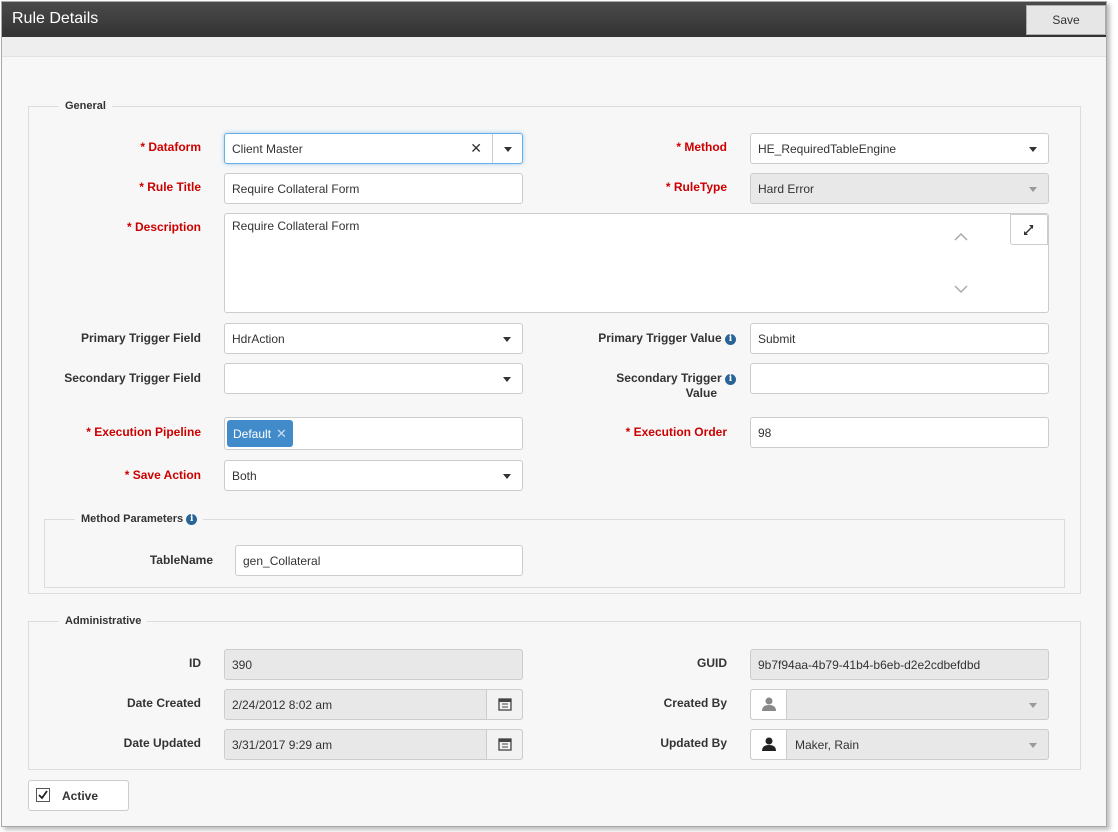  I want to click on dataform-value: Client Master, so click(267, 149).